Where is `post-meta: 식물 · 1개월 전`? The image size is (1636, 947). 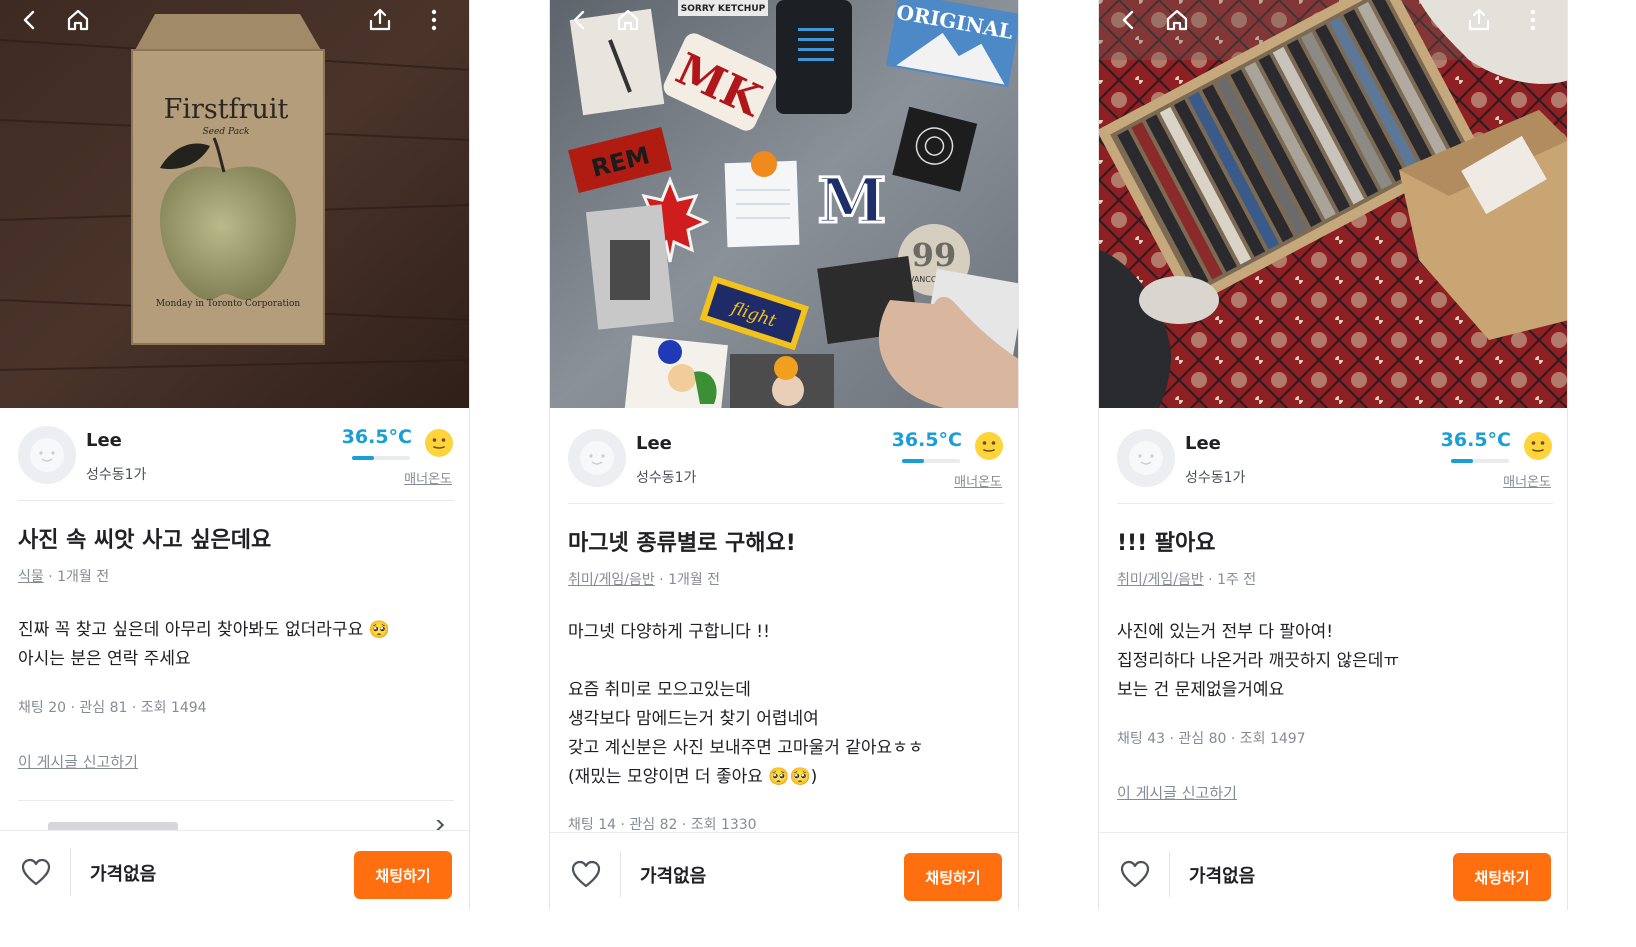 post-meta: 식물 · 1개월 전 is located at coordinates (63, 576).